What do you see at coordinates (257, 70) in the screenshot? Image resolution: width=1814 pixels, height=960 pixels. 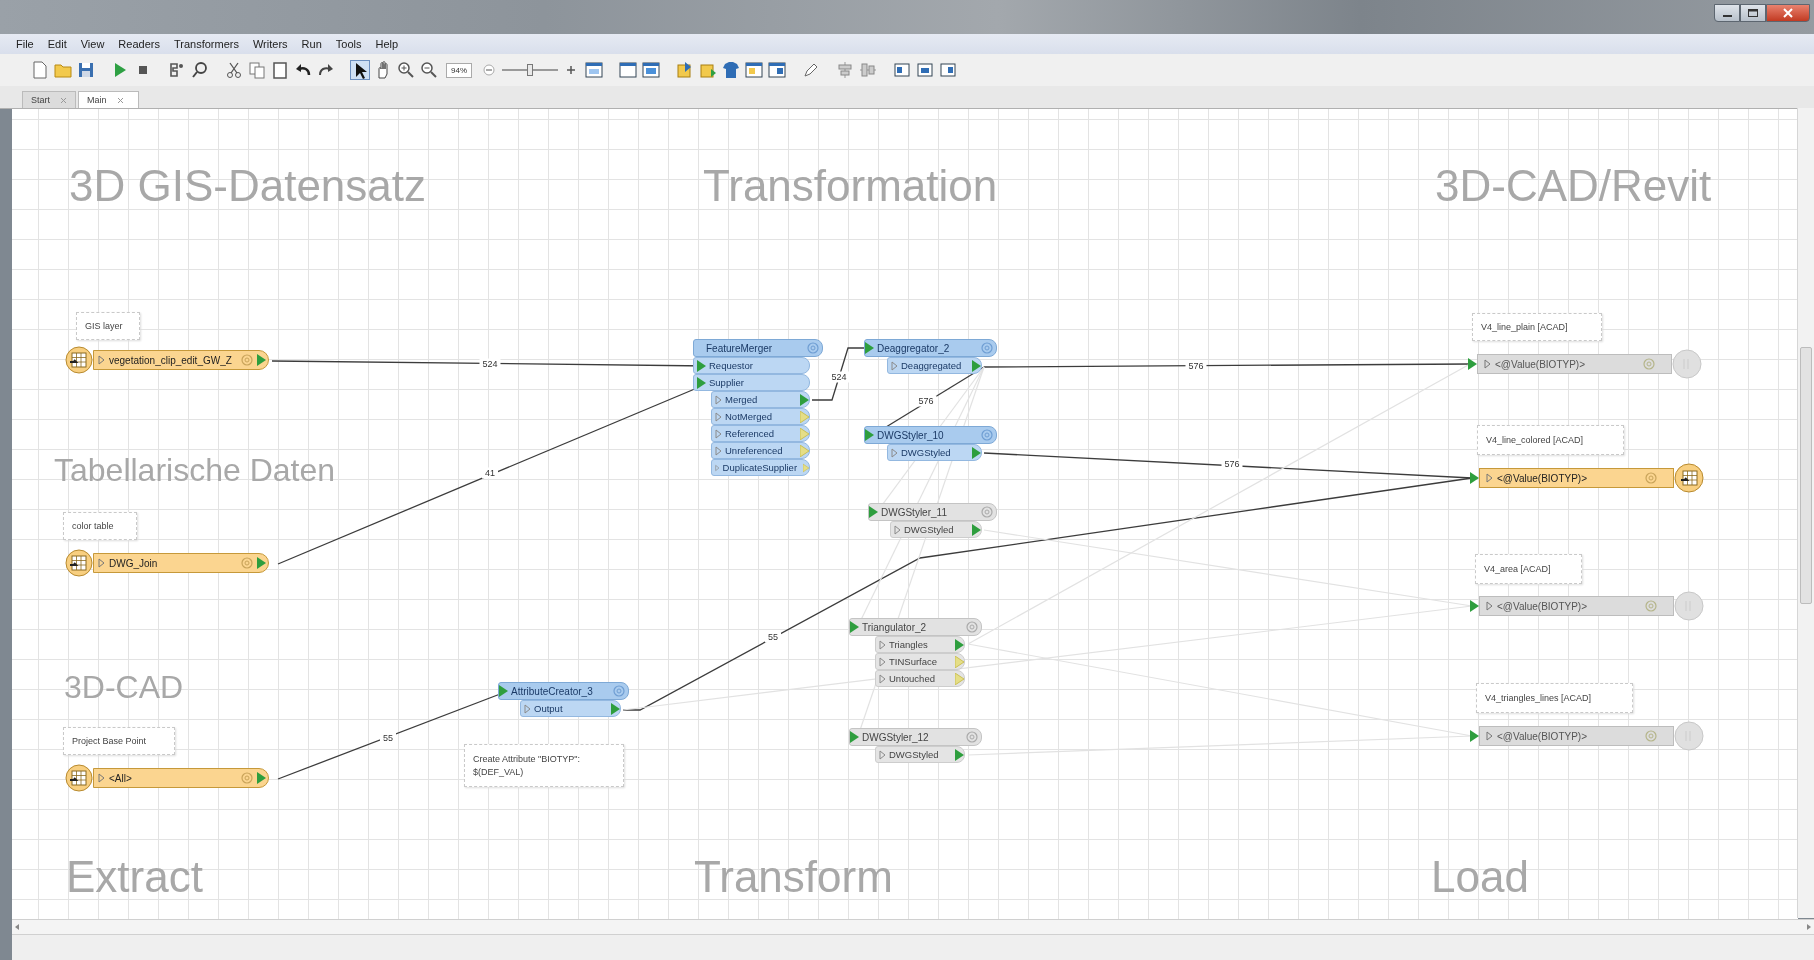 I see `copy-icon` at bounding box center [257, 70].